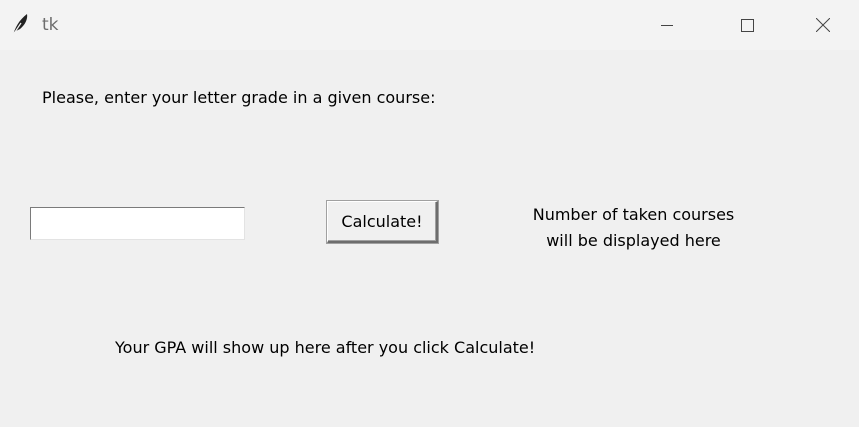  Describe the element at coordinates (633, 240) in the screenshot. I see `courses-label-line-2: will be displayed here` at that location.